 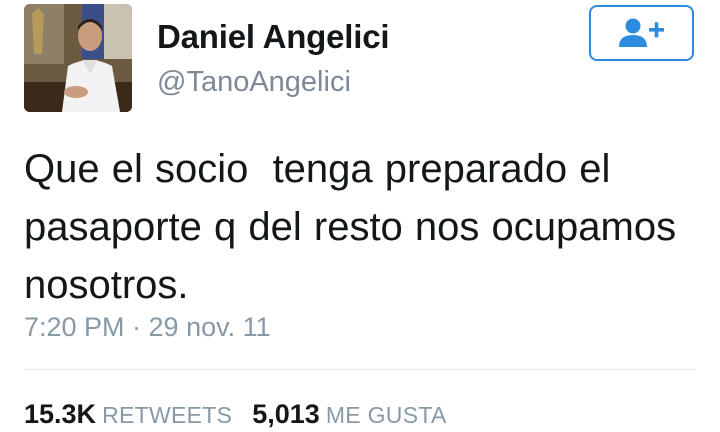 What do you see at coordinates (60, 414) in the screenshot?
I see `retweets-count: 15.3K` at bounding box center [60, 414].